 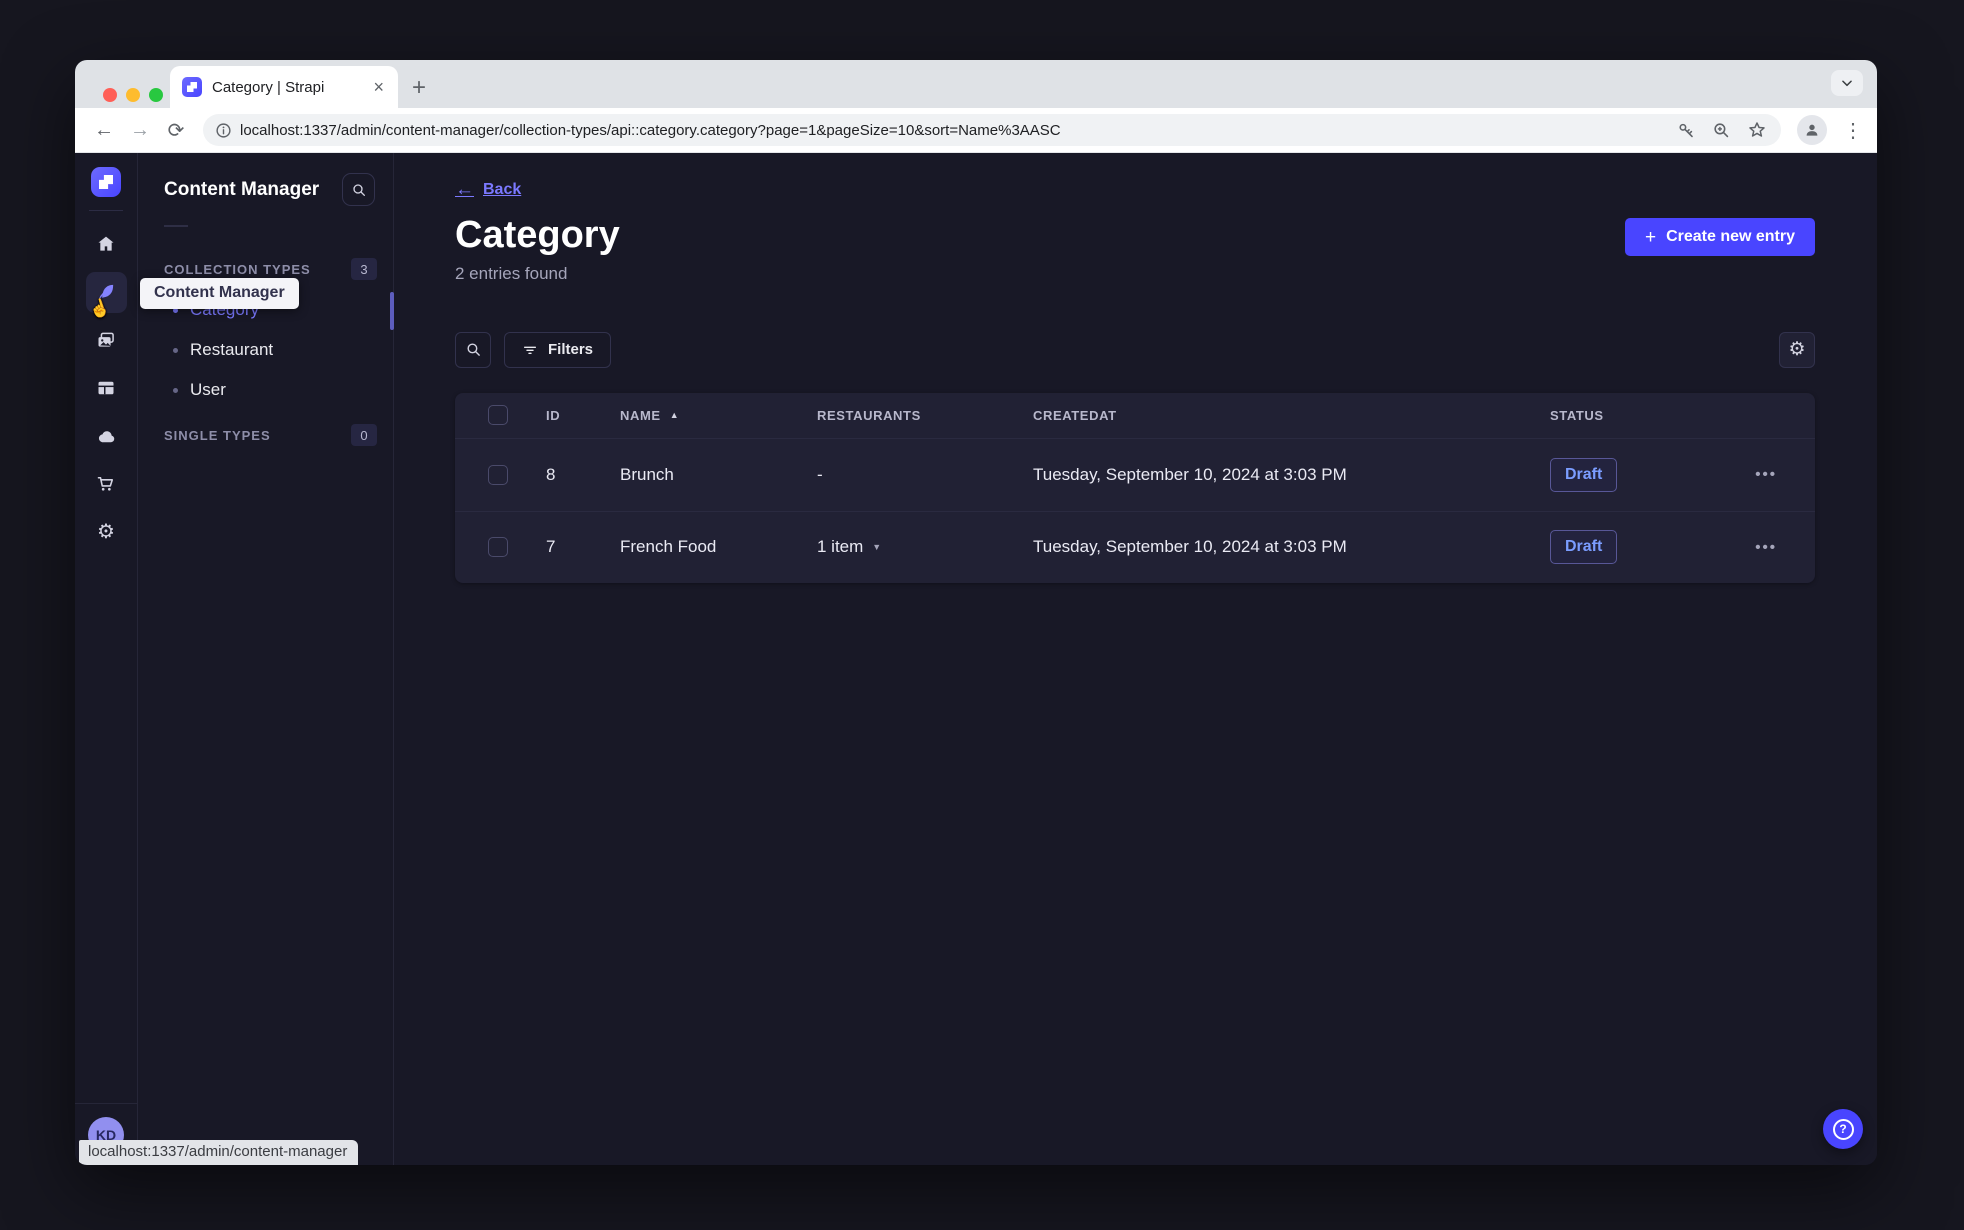 I want to click on page-title: Category, so click(x=537, y=235).